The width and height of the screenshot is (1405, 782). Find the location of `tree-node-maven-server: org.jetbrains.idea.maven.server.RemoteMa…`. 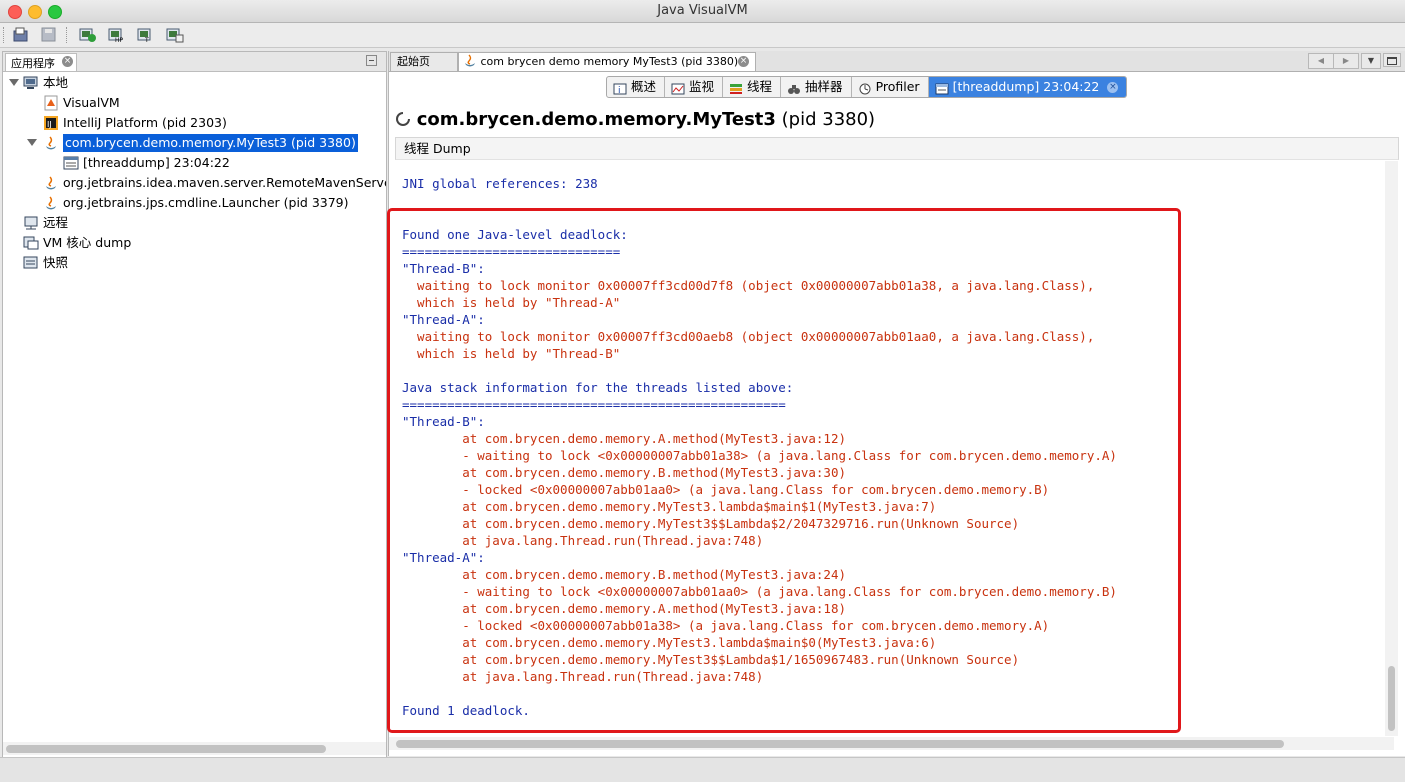

tree-node-maven-server: org.jetbrains.idea.maven.server.RemoteMa… is located at coordinates (194, 183).